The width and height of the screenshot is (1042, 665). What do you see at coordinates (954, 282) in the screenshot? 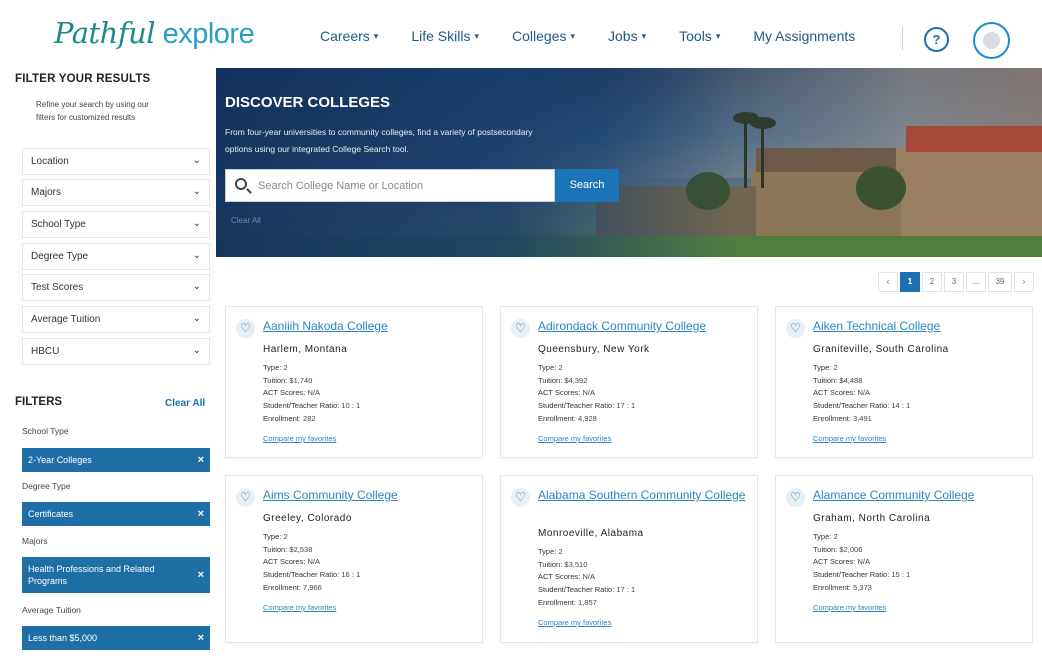
I see `pagination-page: 3` at bounding box center [954, 282].